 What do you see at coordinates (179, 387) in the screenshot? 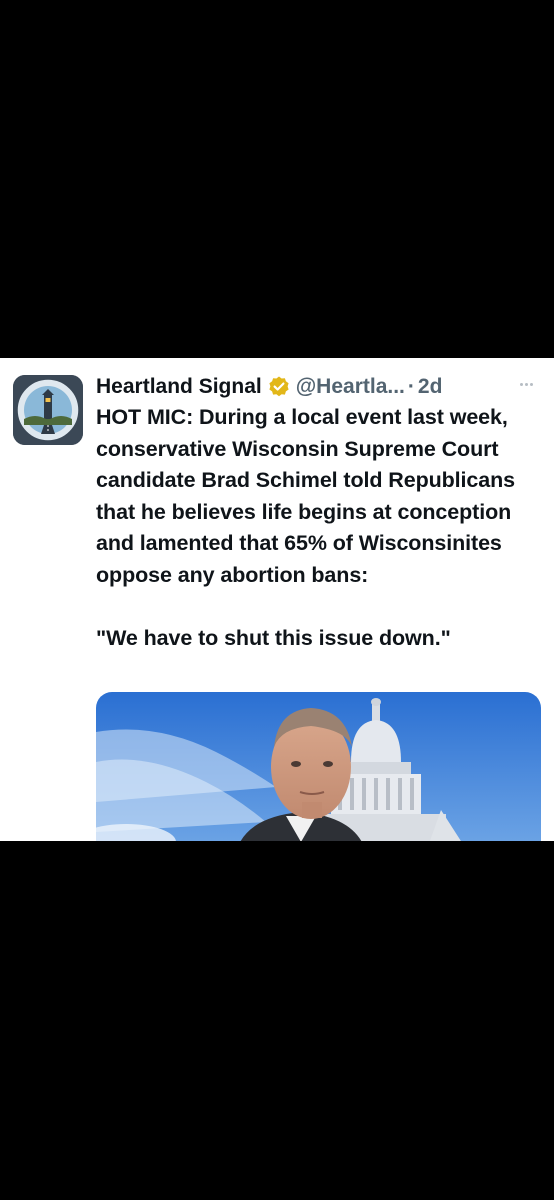
I see `author-name: Heartland Signal` at bounding box center [179, 387].